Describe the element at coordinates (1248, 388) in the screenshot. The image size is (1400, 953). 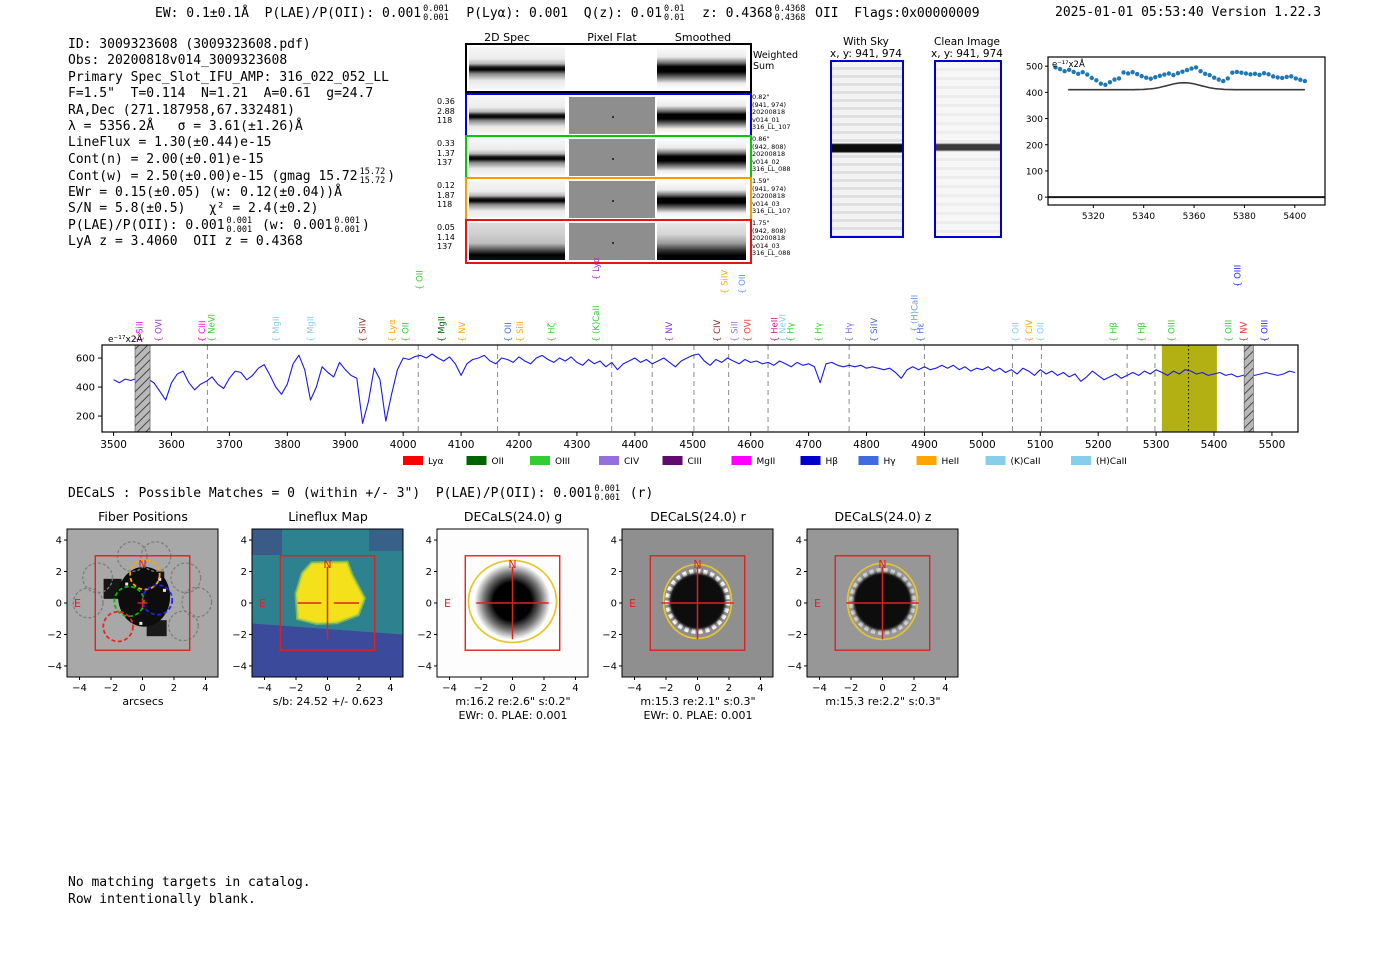
I see `masked-region-band` at that location.